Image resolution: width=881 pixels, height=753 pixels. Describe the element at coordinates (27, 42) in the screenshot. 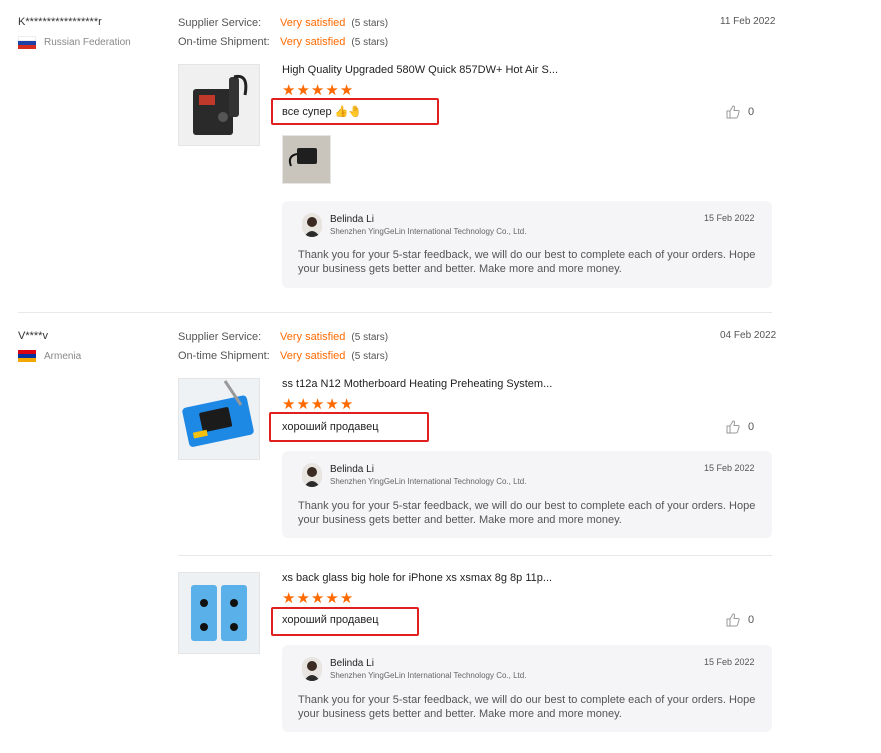

I see `russia-flag-icon` at that location.